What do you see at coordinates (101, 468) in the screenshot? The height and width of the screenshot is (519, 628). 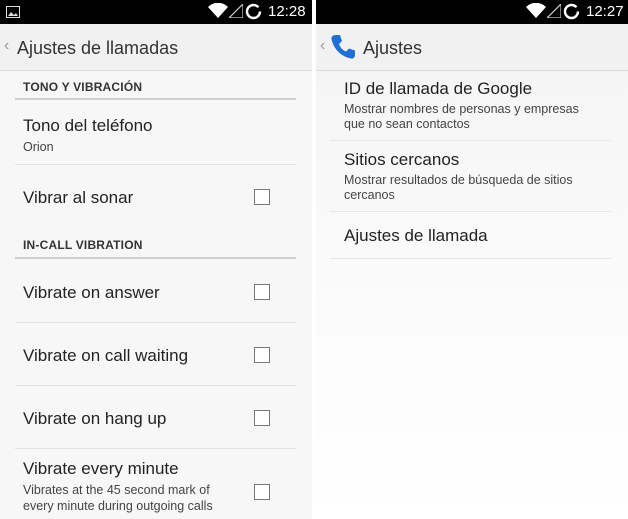 I see `item-title: Vibrate every minute` at bounding box center [101, 468].